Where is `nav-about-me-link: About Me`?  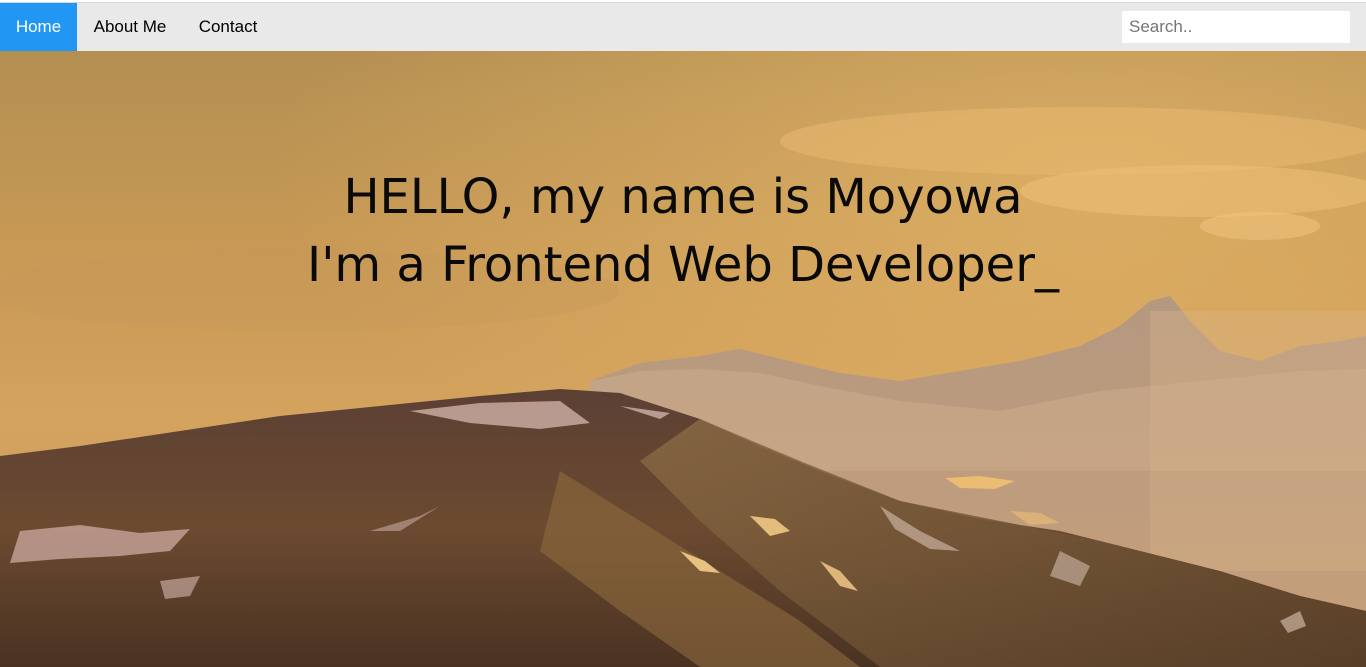
nav-about-me-link: About Me is located at coordinates (130, 27).